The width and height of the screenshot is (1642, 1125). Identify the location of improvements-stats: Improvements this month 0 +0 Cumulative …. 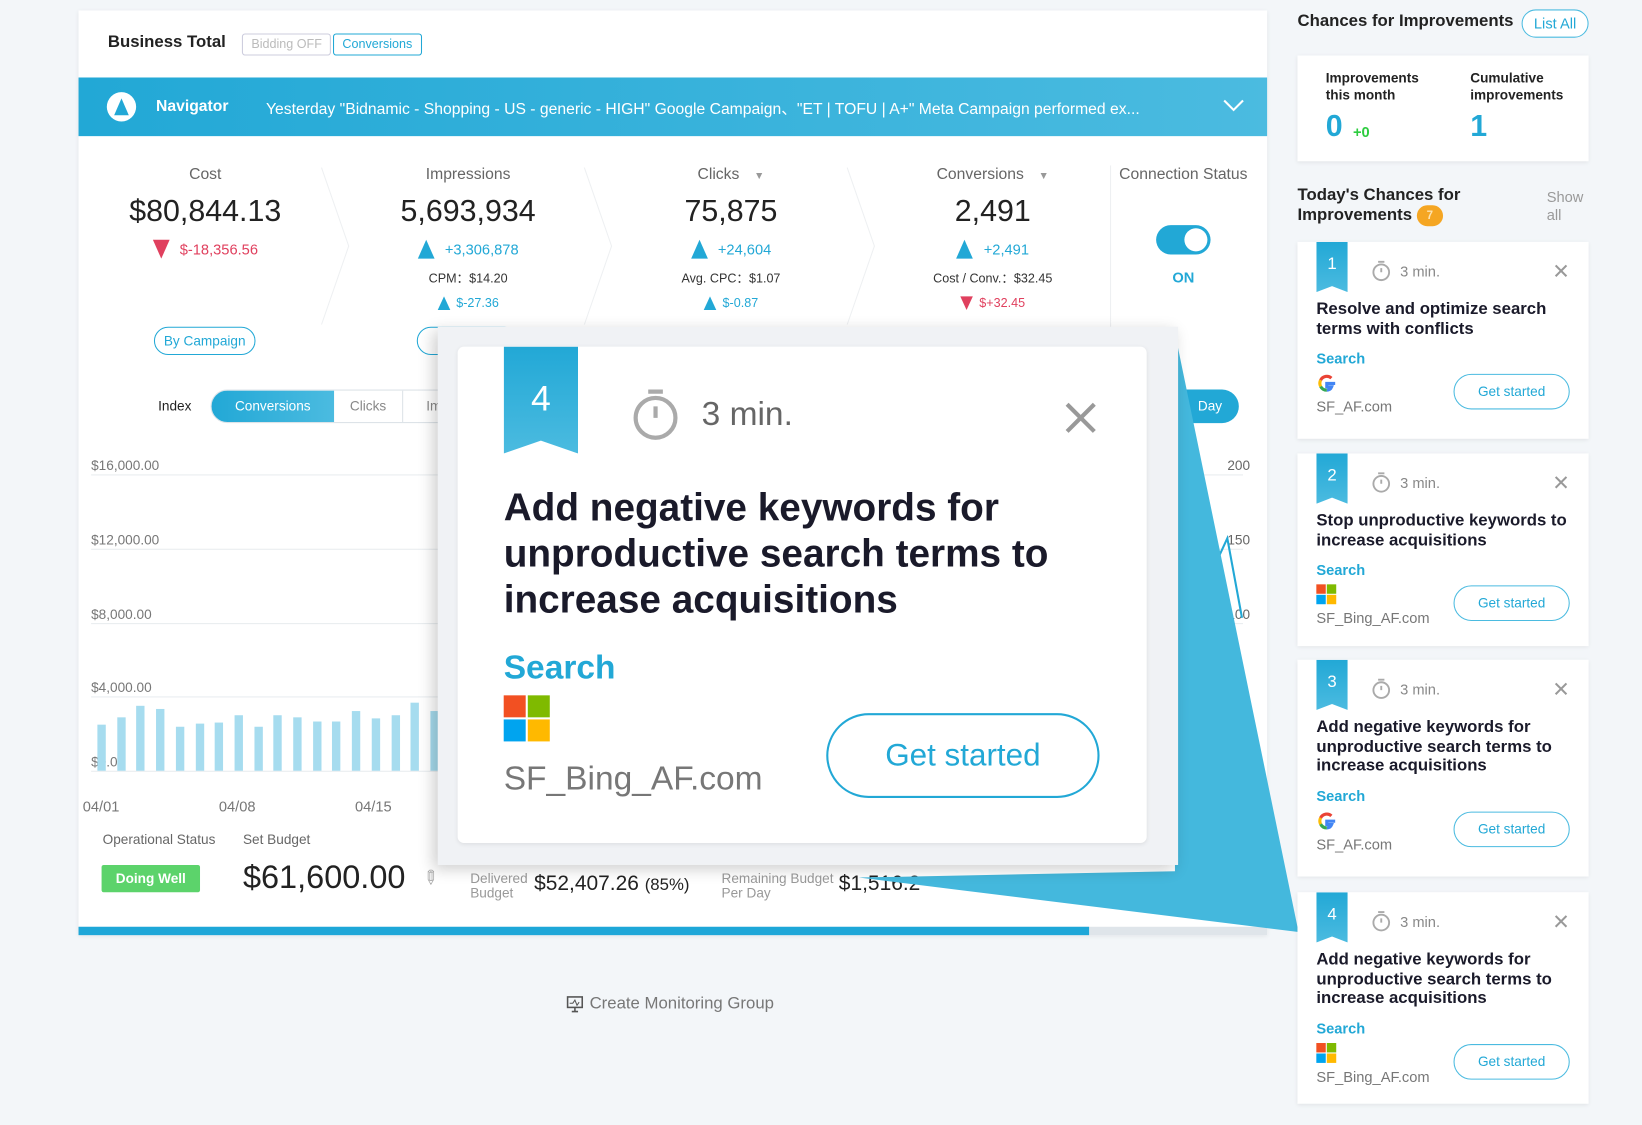
(1443, 108).